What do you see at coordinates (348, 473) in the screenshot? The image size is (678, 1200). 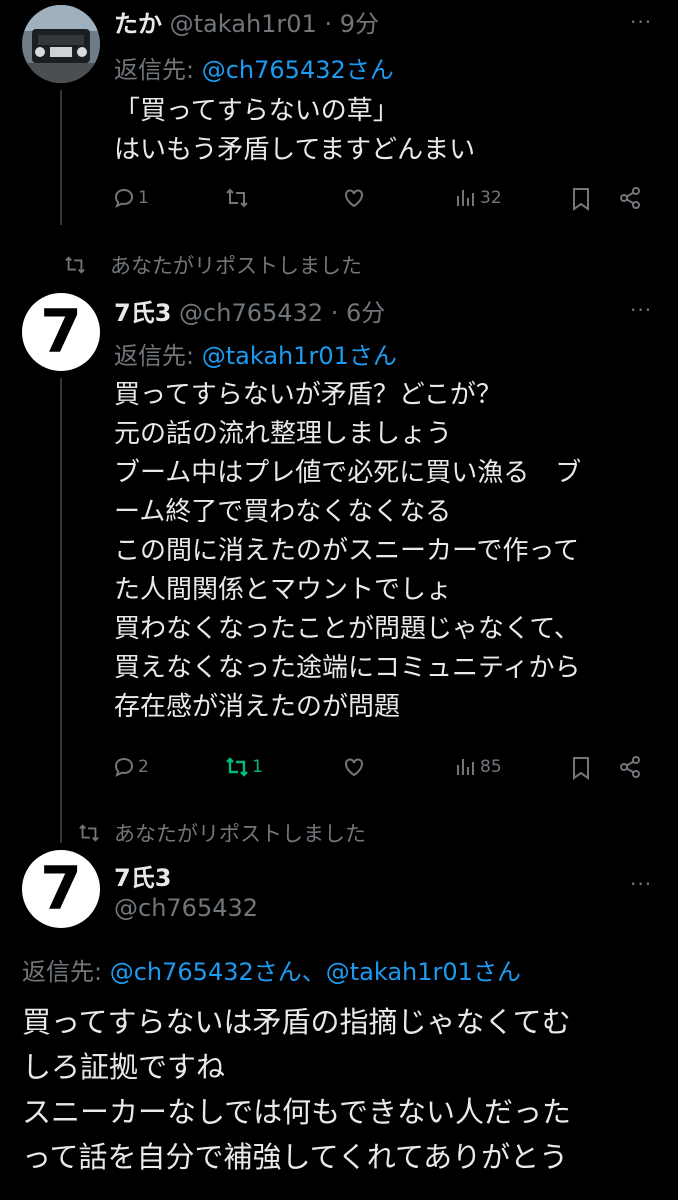 I see `text-line: ブーム中はプレ値で必死に買い漁る ブ` at bounding box center [348, 473].